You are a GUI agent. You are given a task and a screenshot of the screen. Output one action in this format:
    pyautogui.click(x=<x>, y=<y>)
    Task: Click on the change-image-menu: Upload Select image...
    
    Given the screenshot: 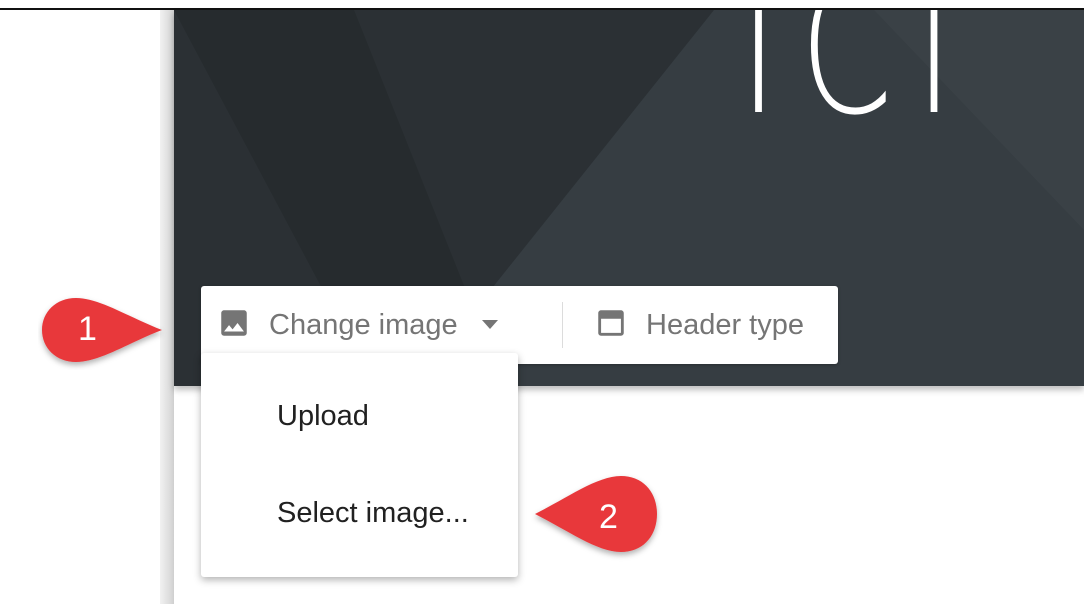 What is the action you would take?
    pyautogui.click(x=359, y=465)
    